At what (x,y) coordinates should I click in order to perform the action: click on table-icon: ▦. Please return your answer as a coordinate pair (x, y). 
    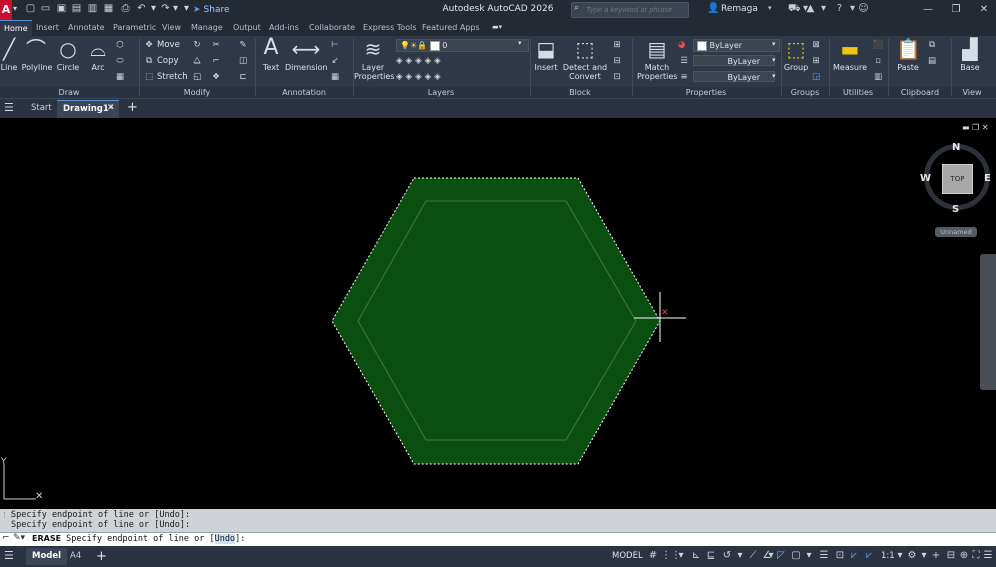
    Looking at the image, I should click on (336, 77).